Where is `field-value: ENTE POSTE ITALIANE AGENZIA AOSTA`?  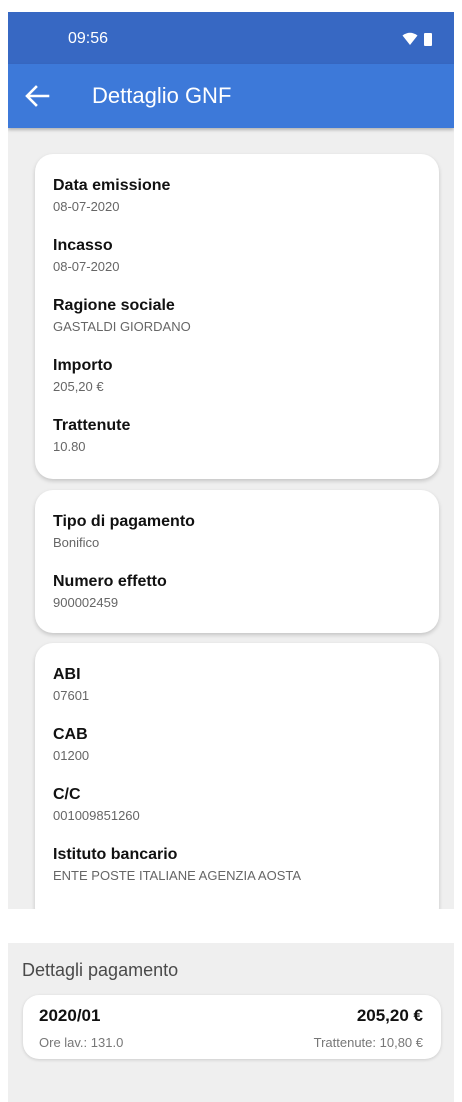
field-value: ENTE POSTE ITALIANE AGENZIA AOSTA is located at coordinates (177, 875).